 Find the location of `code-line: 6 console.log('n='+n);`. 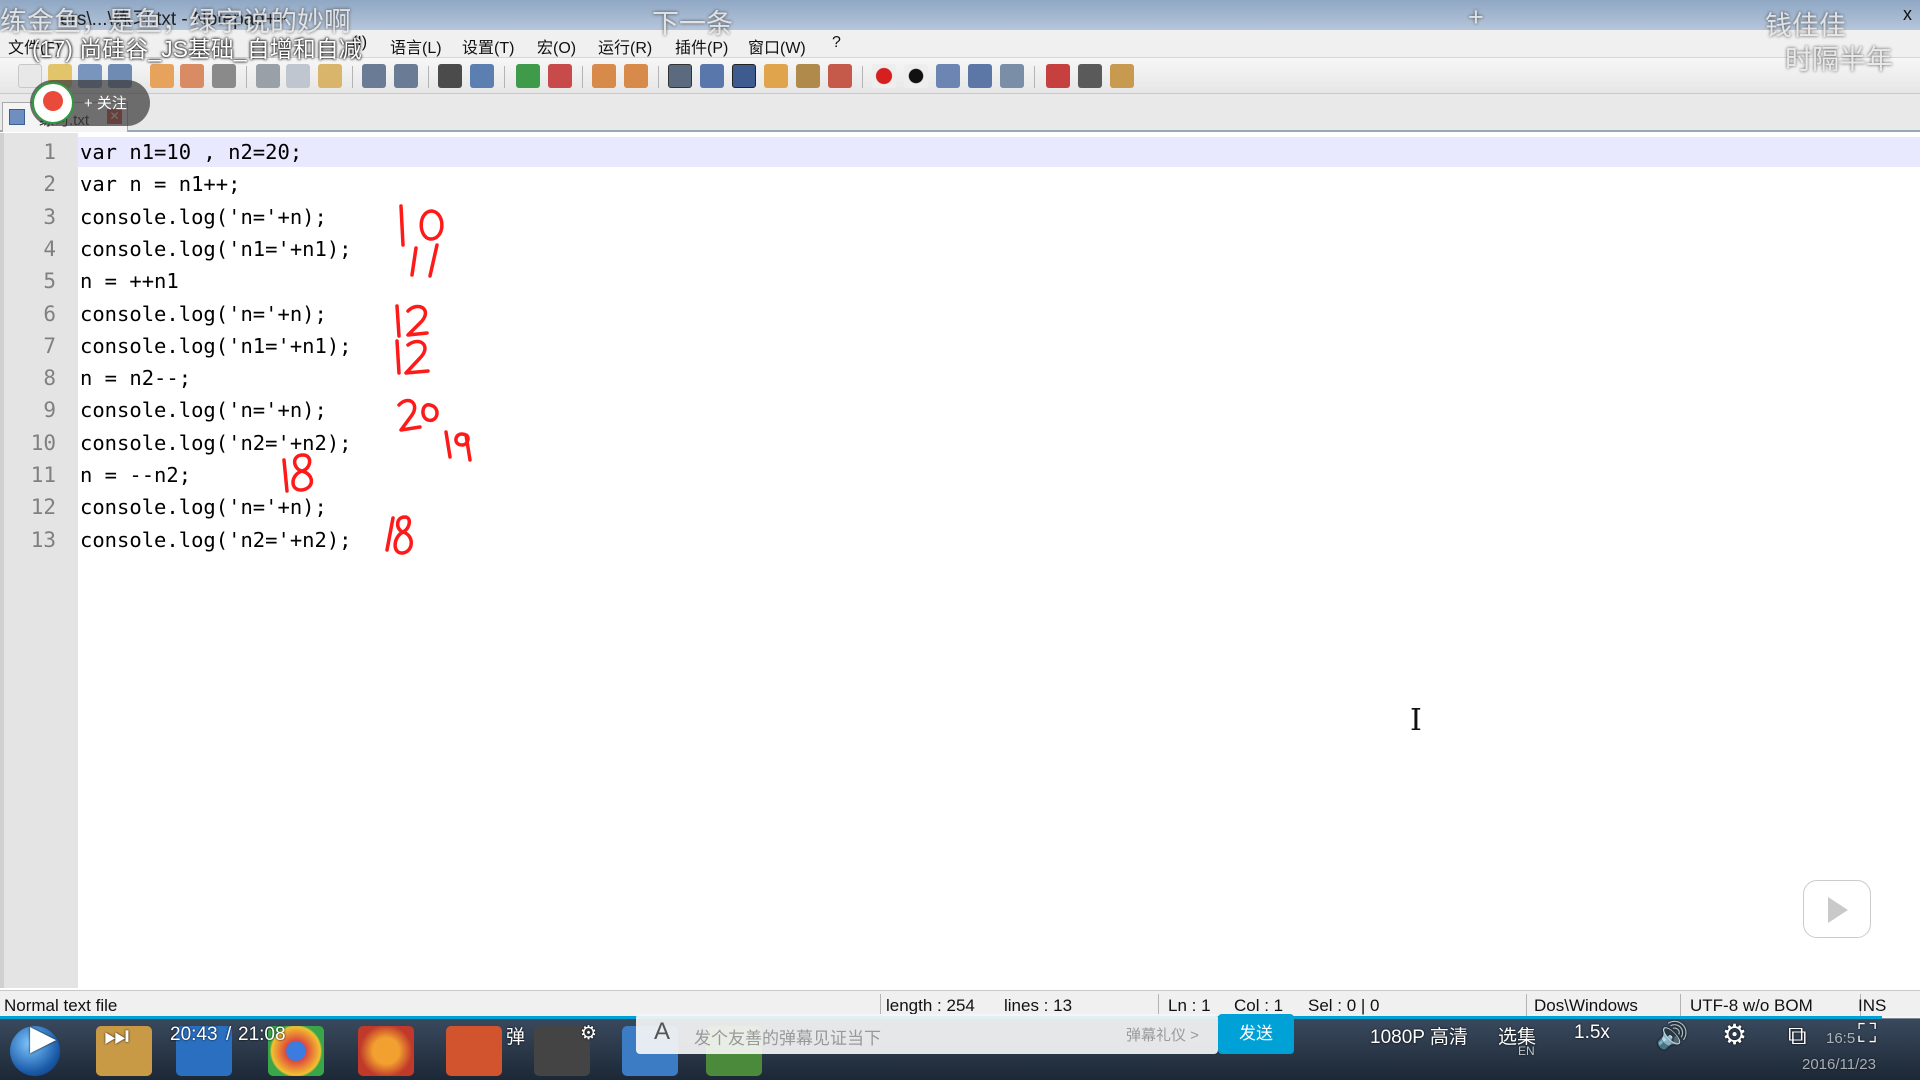

code-line: 6 console.log('n='+n); is located at coordinates (960, 315).